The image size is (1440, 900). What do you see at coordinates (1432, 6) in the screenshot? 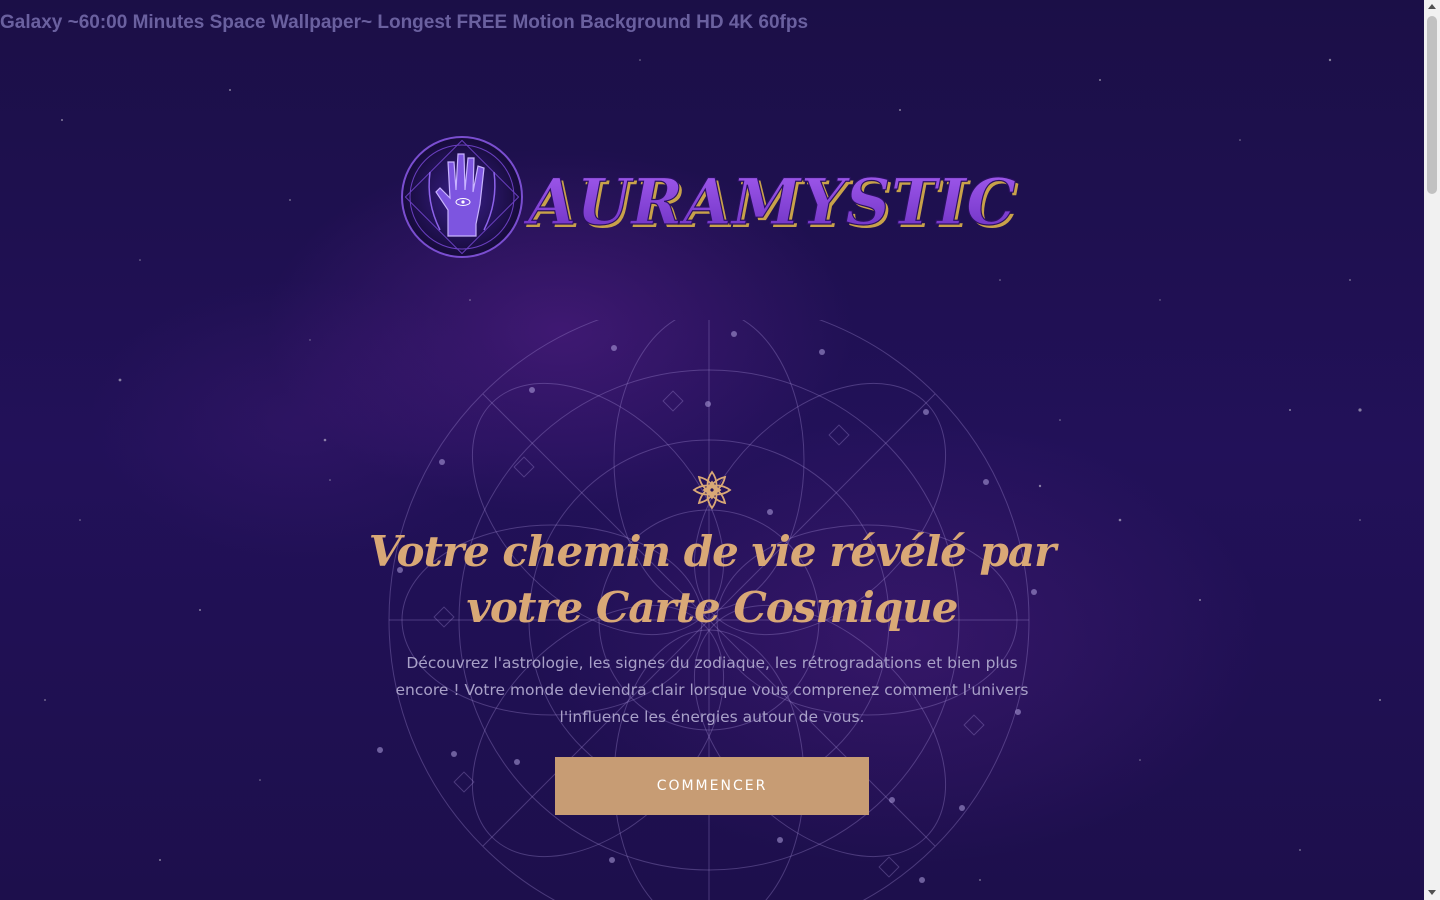
I see `scroll-up-arrow-icon` at bounding box center [1432, 6].